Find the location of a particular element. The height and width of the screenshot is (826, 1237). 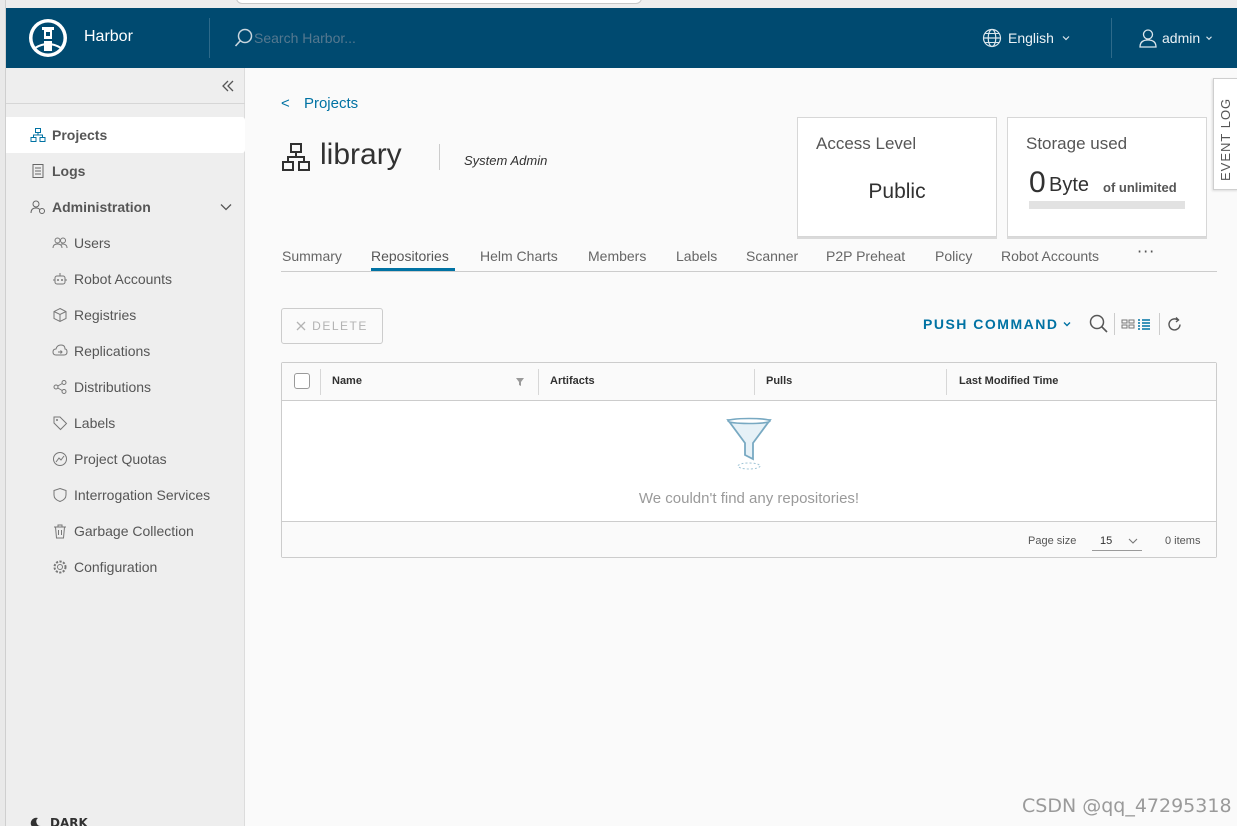

sidebar-item-label: Distributions is located at coordinates (113, 387).